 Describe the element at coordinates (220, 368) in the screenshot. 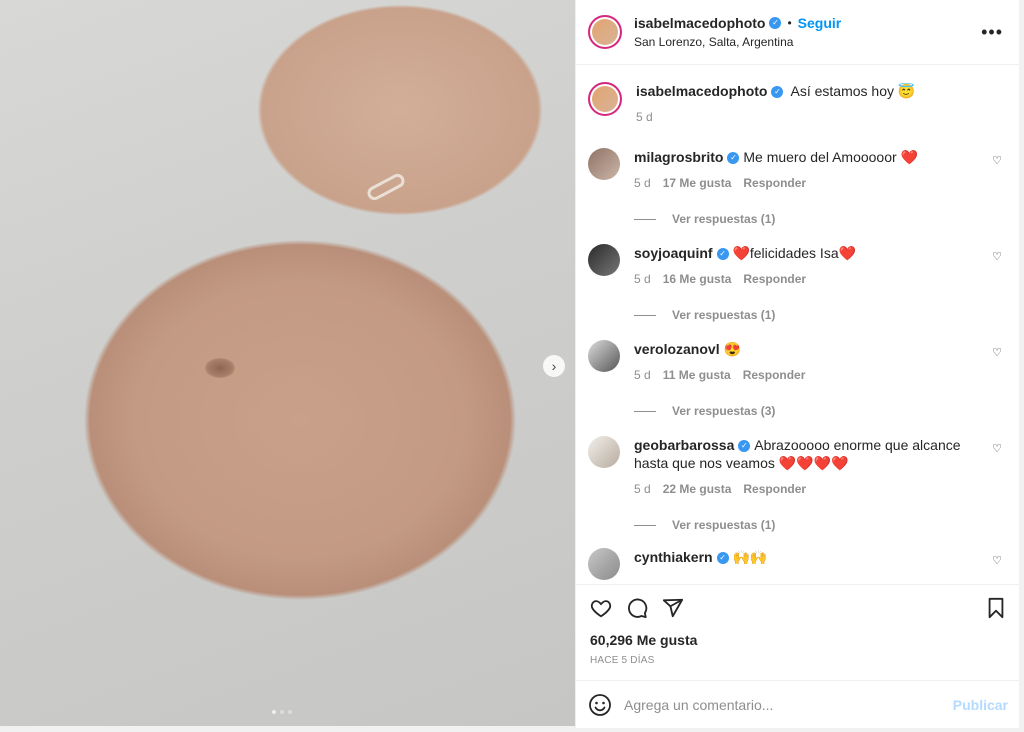

I see `photo-detail` at that location.